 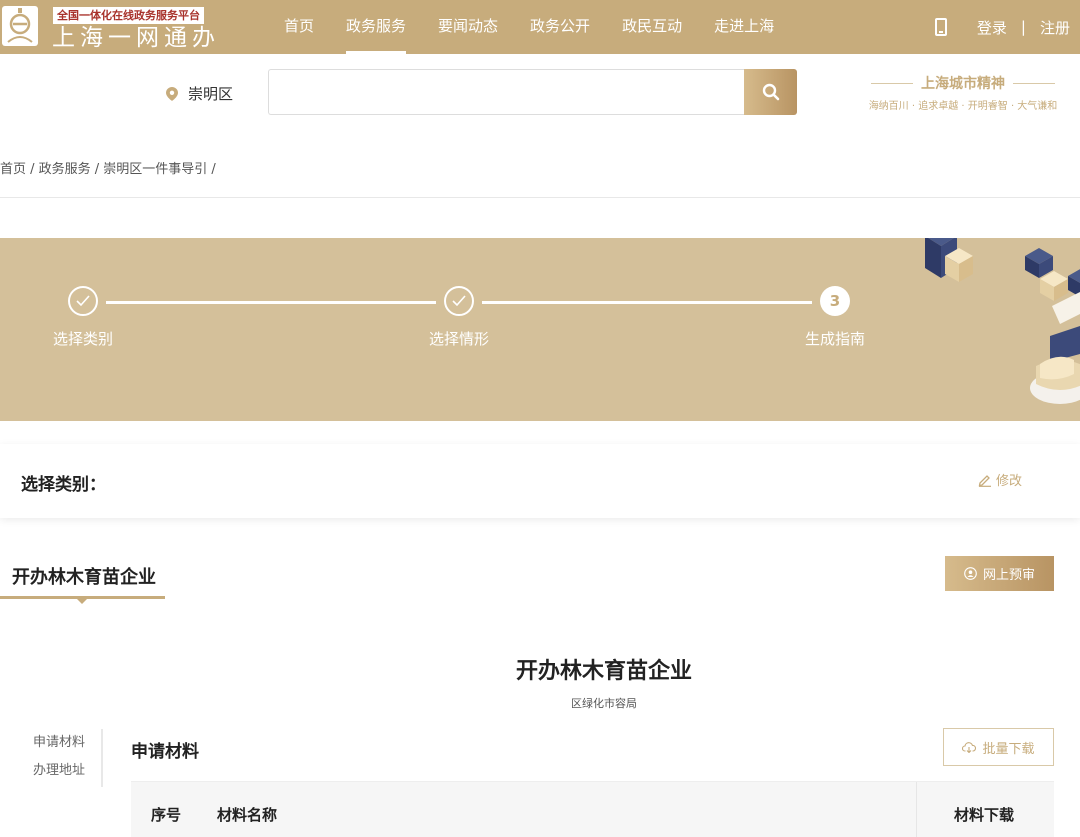 What do you see at coordinates (299, 27) in the screenshot?
I see `nav-home: 首页` at bounding box center [299, 27].